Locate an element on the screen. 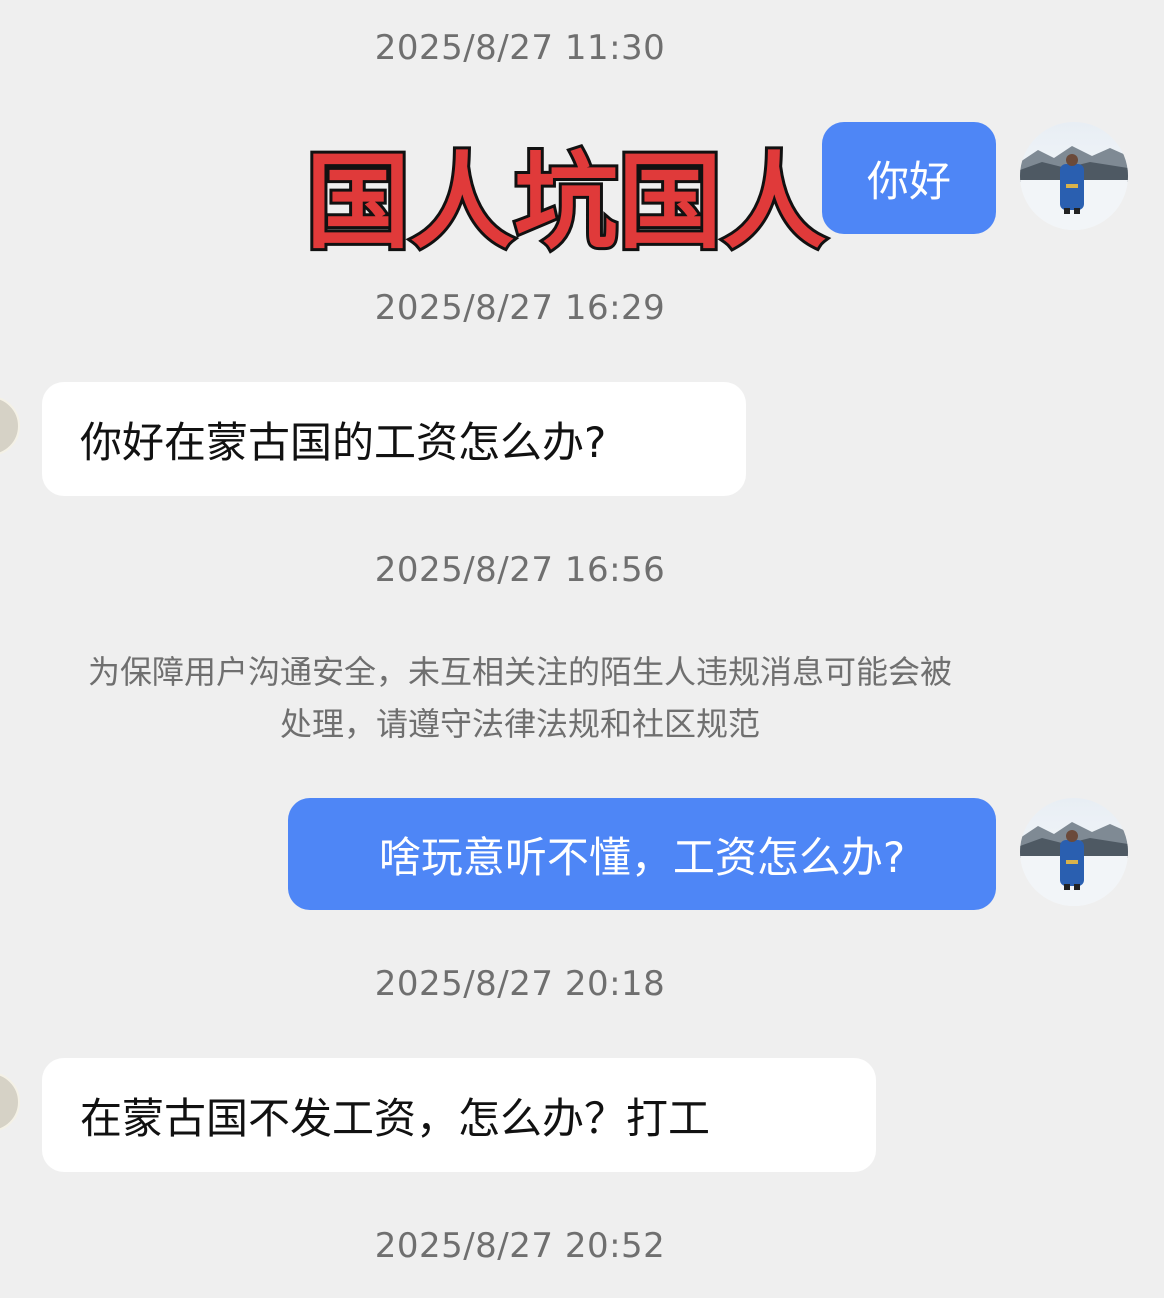  timestamp: 2025/8/27 20:18 is located at coordinates (520, 984).